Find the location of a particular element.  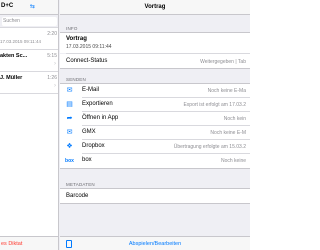

recording-title: Vortrag is located at coordinates (76, 39).